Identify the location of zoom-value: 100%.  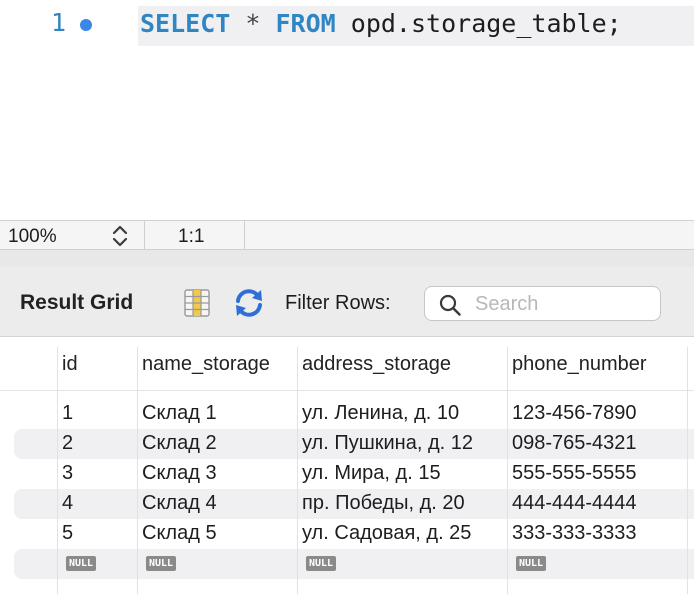
(32, 236).